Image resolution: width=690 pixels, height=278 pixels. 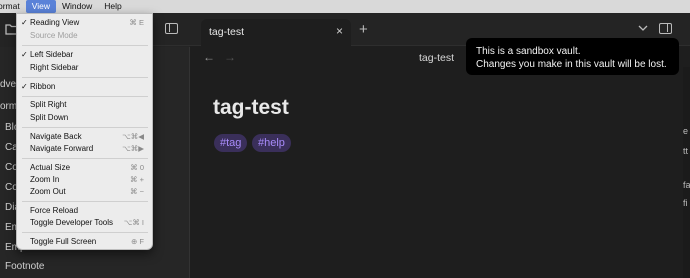 I want to click on menu-item-zoom-out: Zoom Out ⌘ −, so click(x=84, y=192).